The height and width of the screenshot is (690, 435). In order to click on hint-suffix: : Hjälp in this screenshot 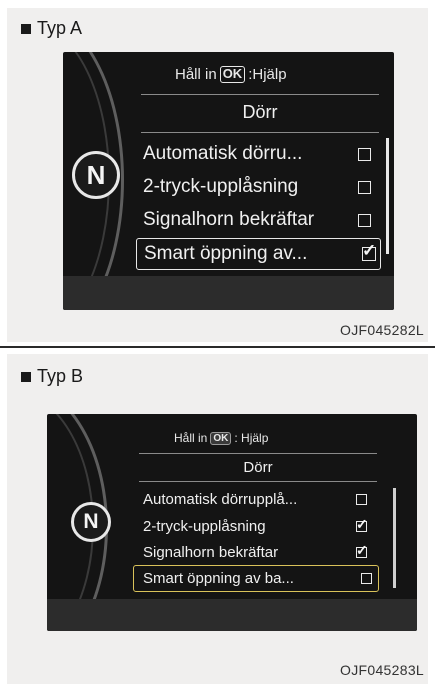, I will do `click(251, 438)`.